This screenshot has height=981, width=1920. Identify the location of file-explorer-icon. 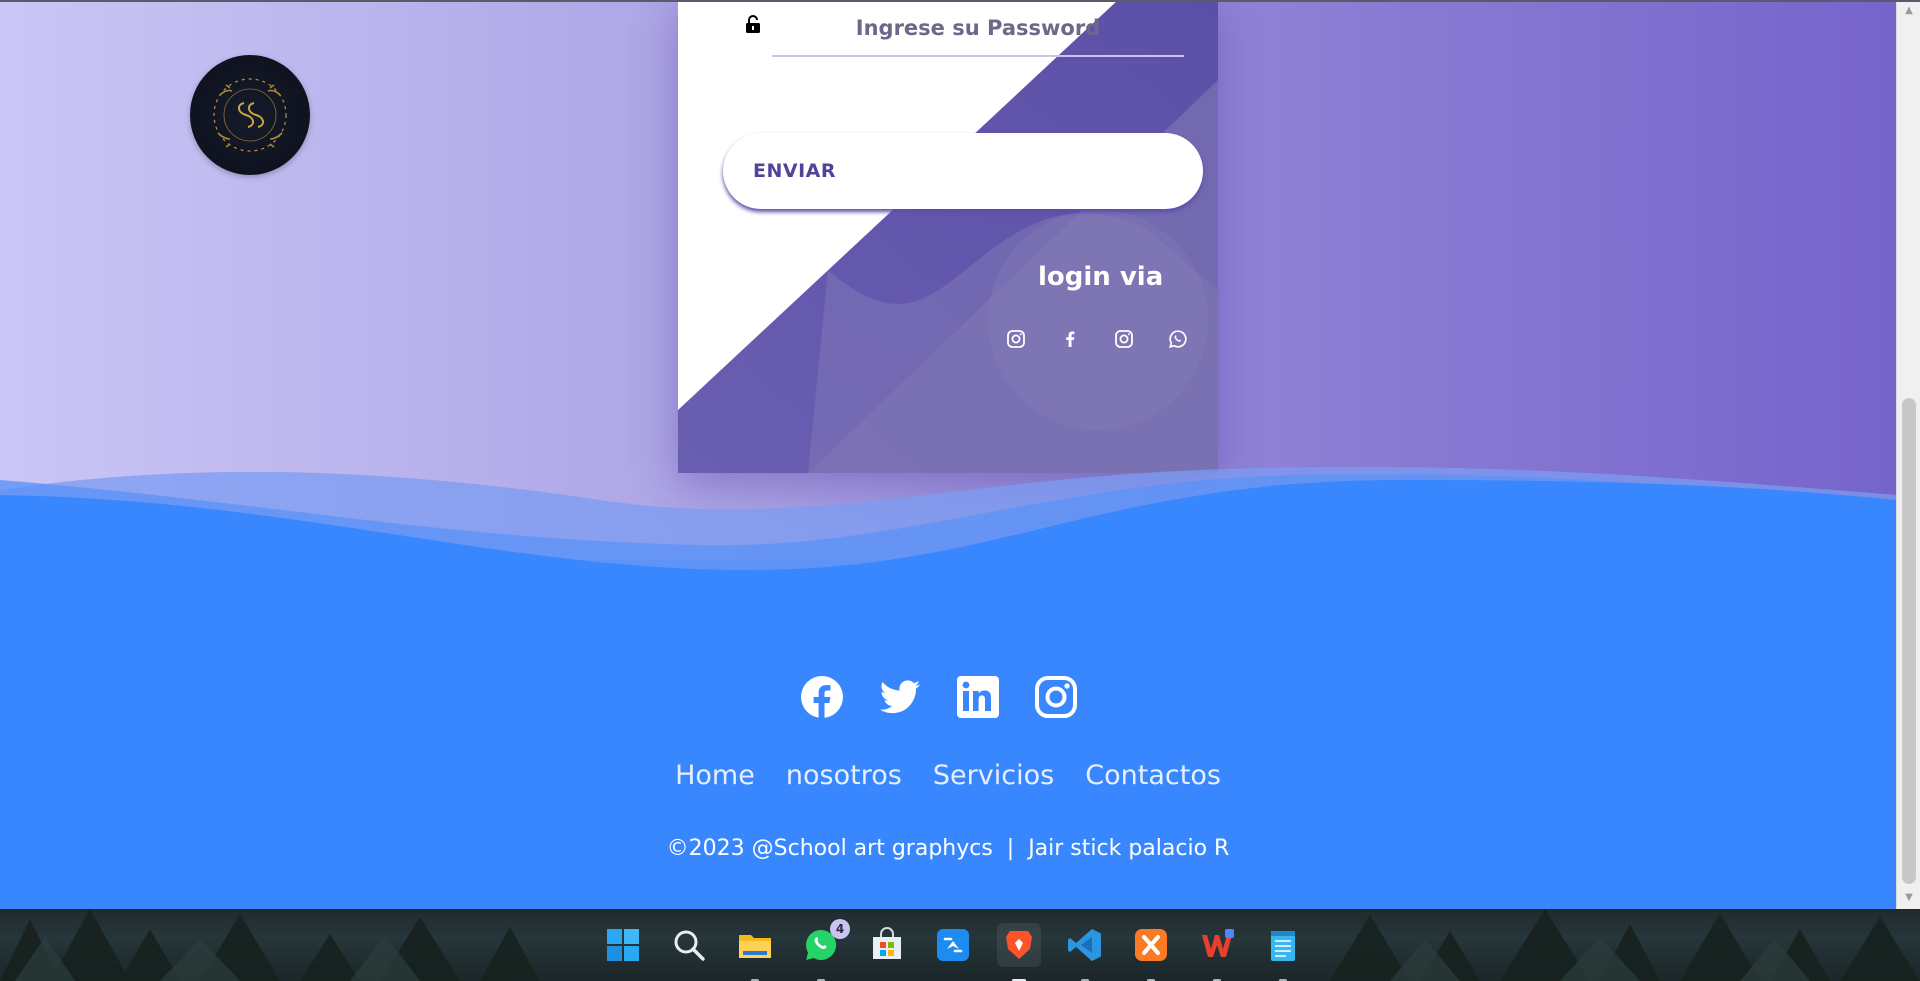
(755, 952).